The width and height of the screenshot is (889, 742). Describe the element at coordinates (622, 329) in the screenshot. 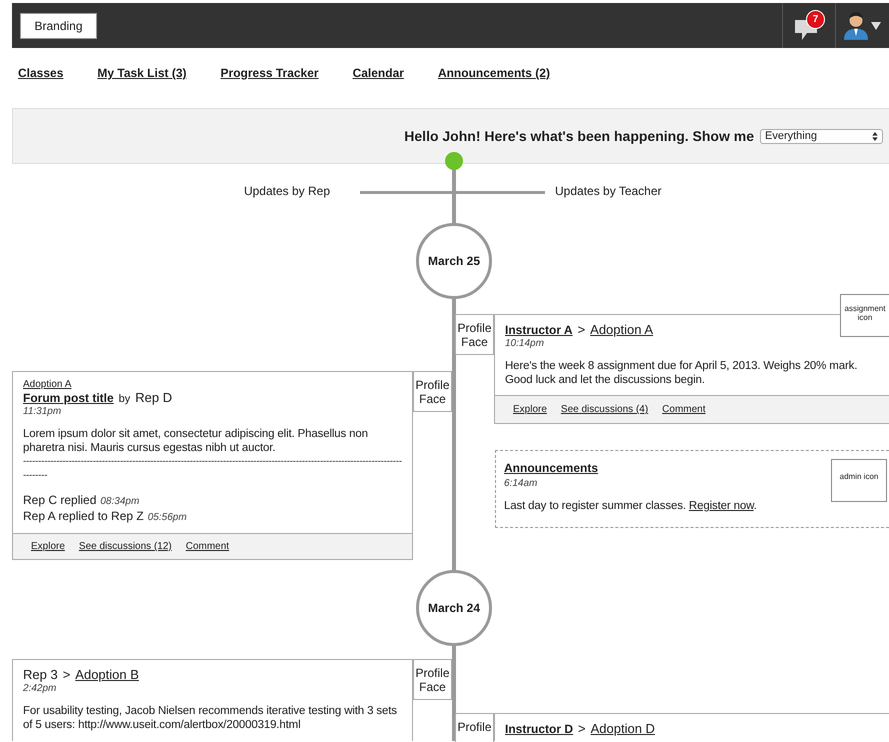

I see `post-link: Adoption A` at that location.